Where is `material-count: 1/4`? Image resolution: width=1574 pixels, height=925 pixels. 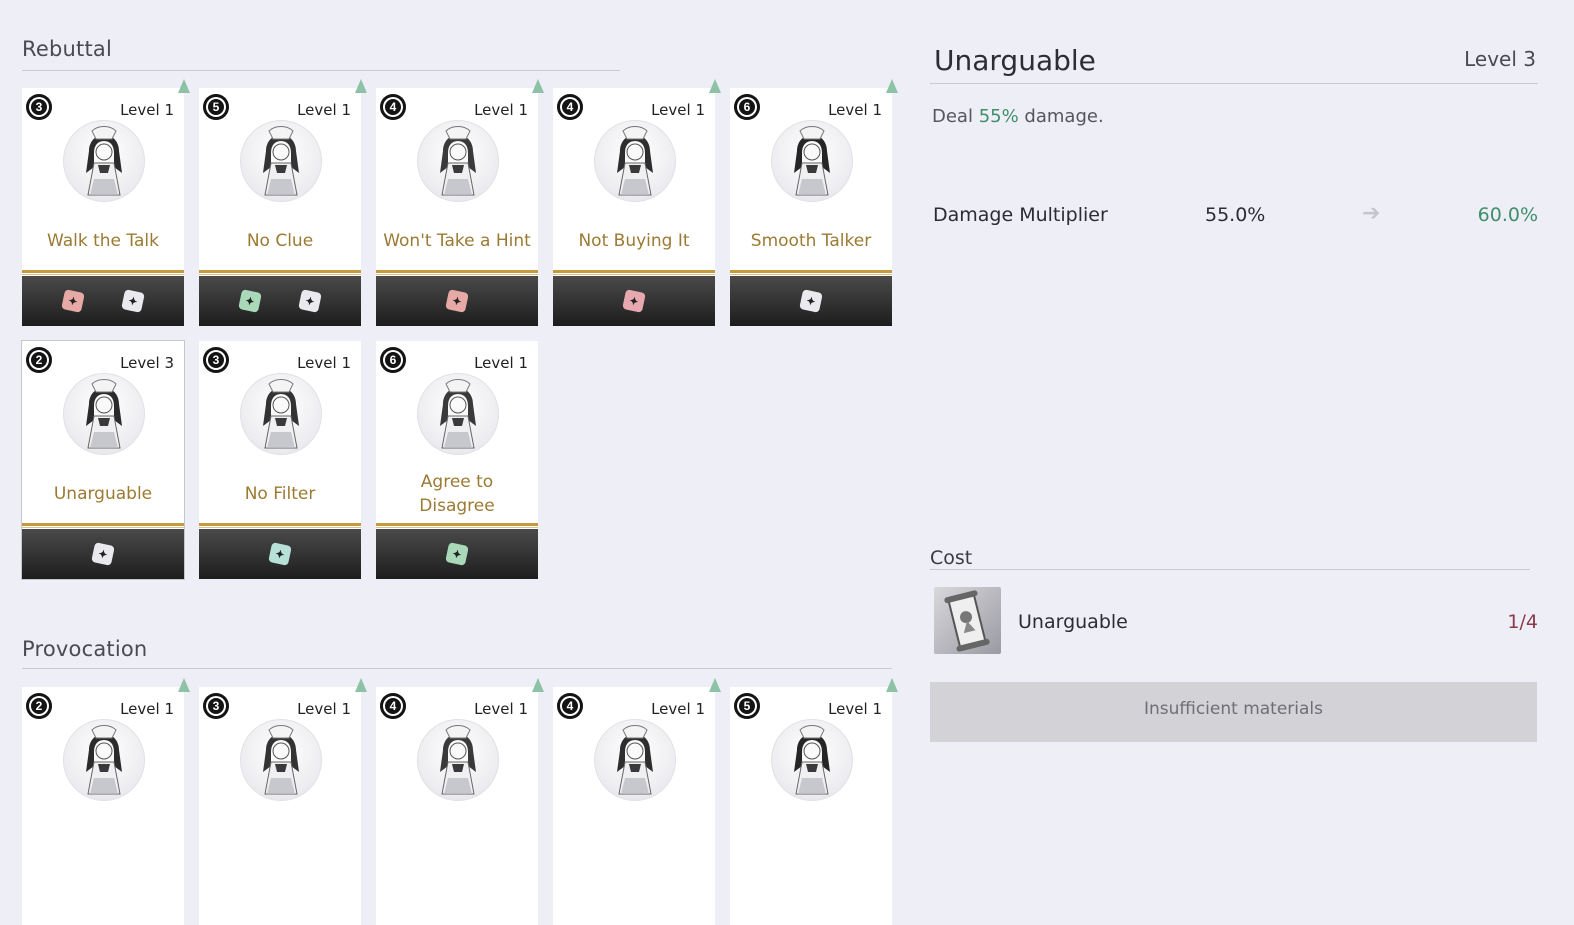
material-count: 1/4 is located at coordinates (1522, 622).